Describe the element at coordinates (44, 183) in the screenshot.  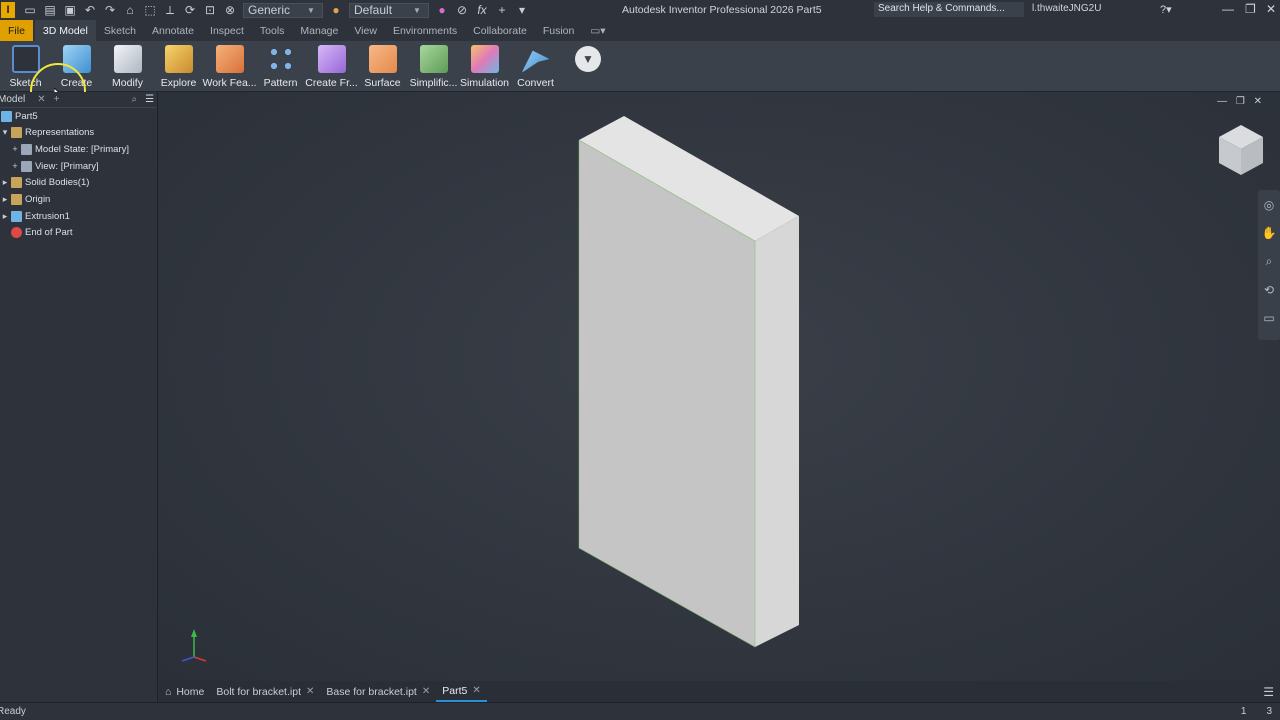
I see `browser-node: ▸ Solid Bodies(1)` at that location.